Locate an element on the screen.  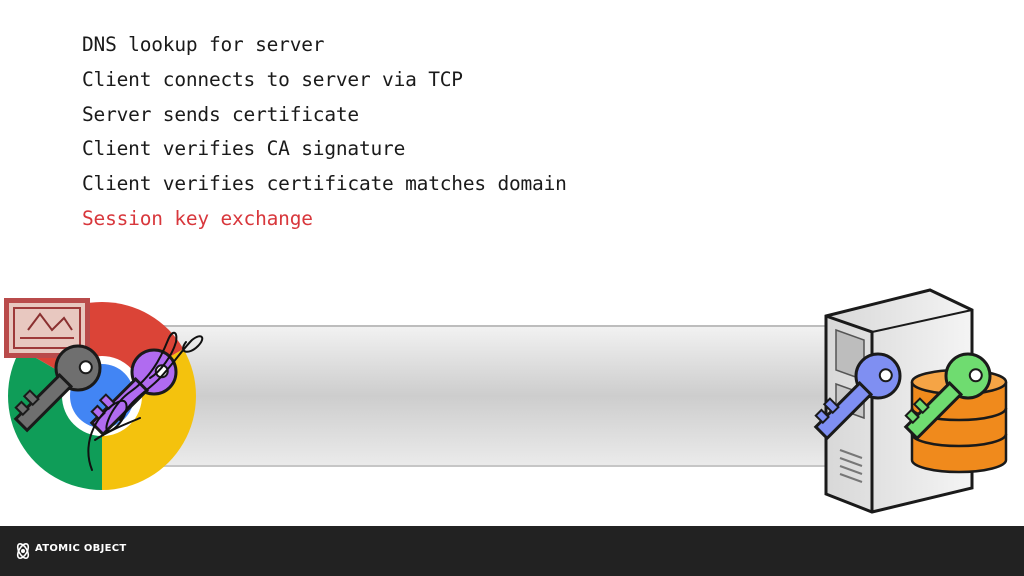
brand-name: ATOMIC OBJECT is located at coordinates (81, 548).